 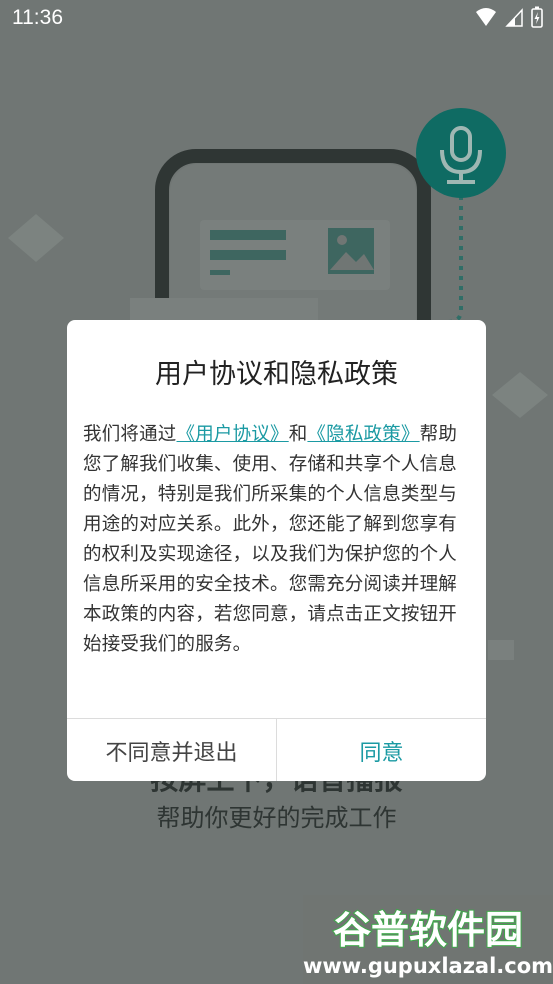 I want to click on user-agreement-link: 《用户协议》, so click(x=233, y=434).